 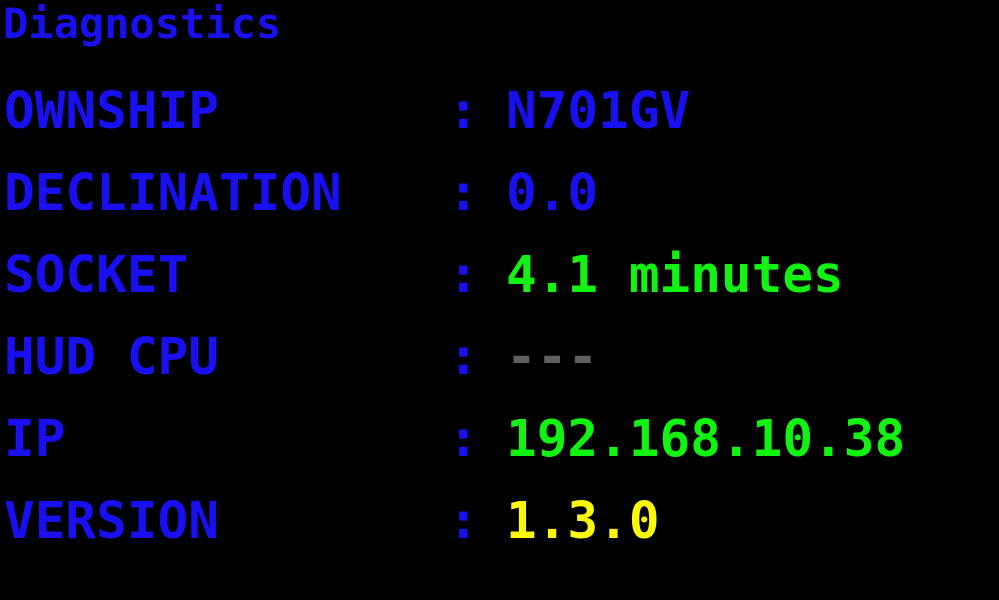 I want to click on row-label-declination: DECLINATION, so click(x=173, y=193).